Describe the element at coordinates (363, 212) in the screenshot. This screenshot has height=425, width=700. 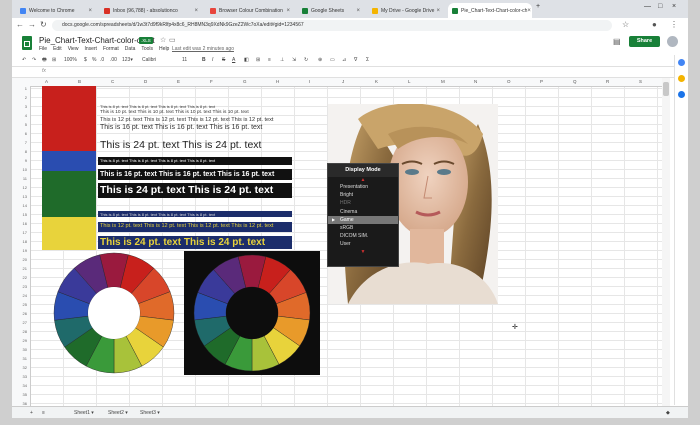
I see `osd-item-cinema: Cinema` at that location.